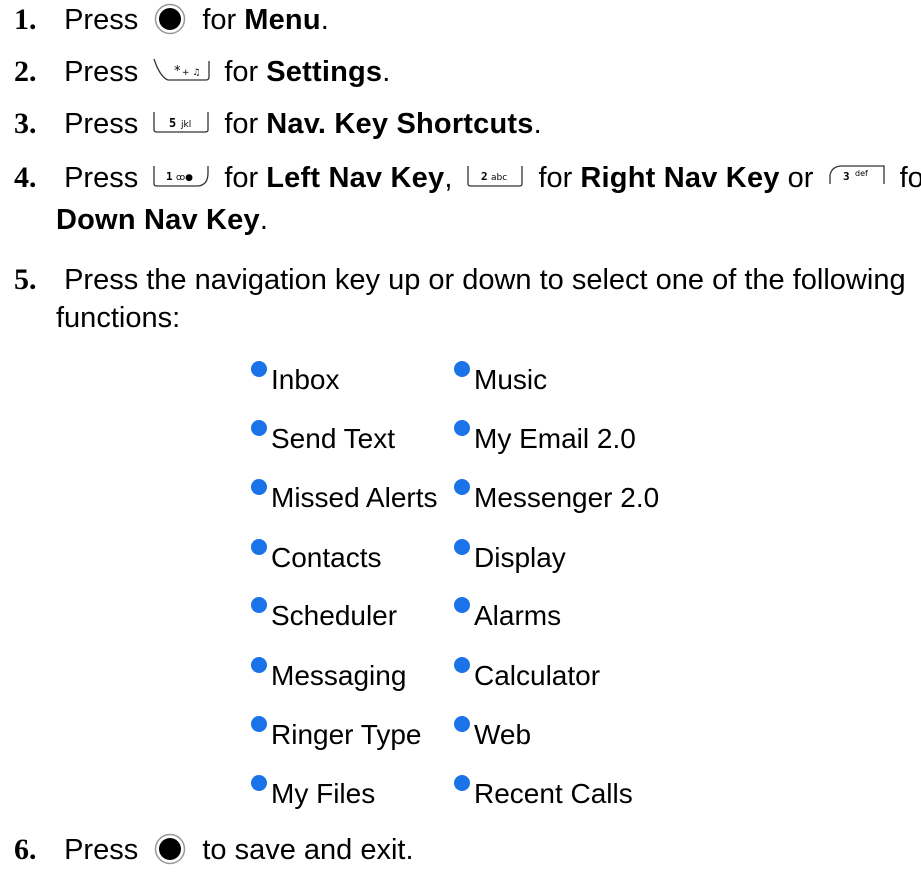  Describe the element at coordinates (172, 123) in the screenshot. I see `svg-text: 5` at that location.